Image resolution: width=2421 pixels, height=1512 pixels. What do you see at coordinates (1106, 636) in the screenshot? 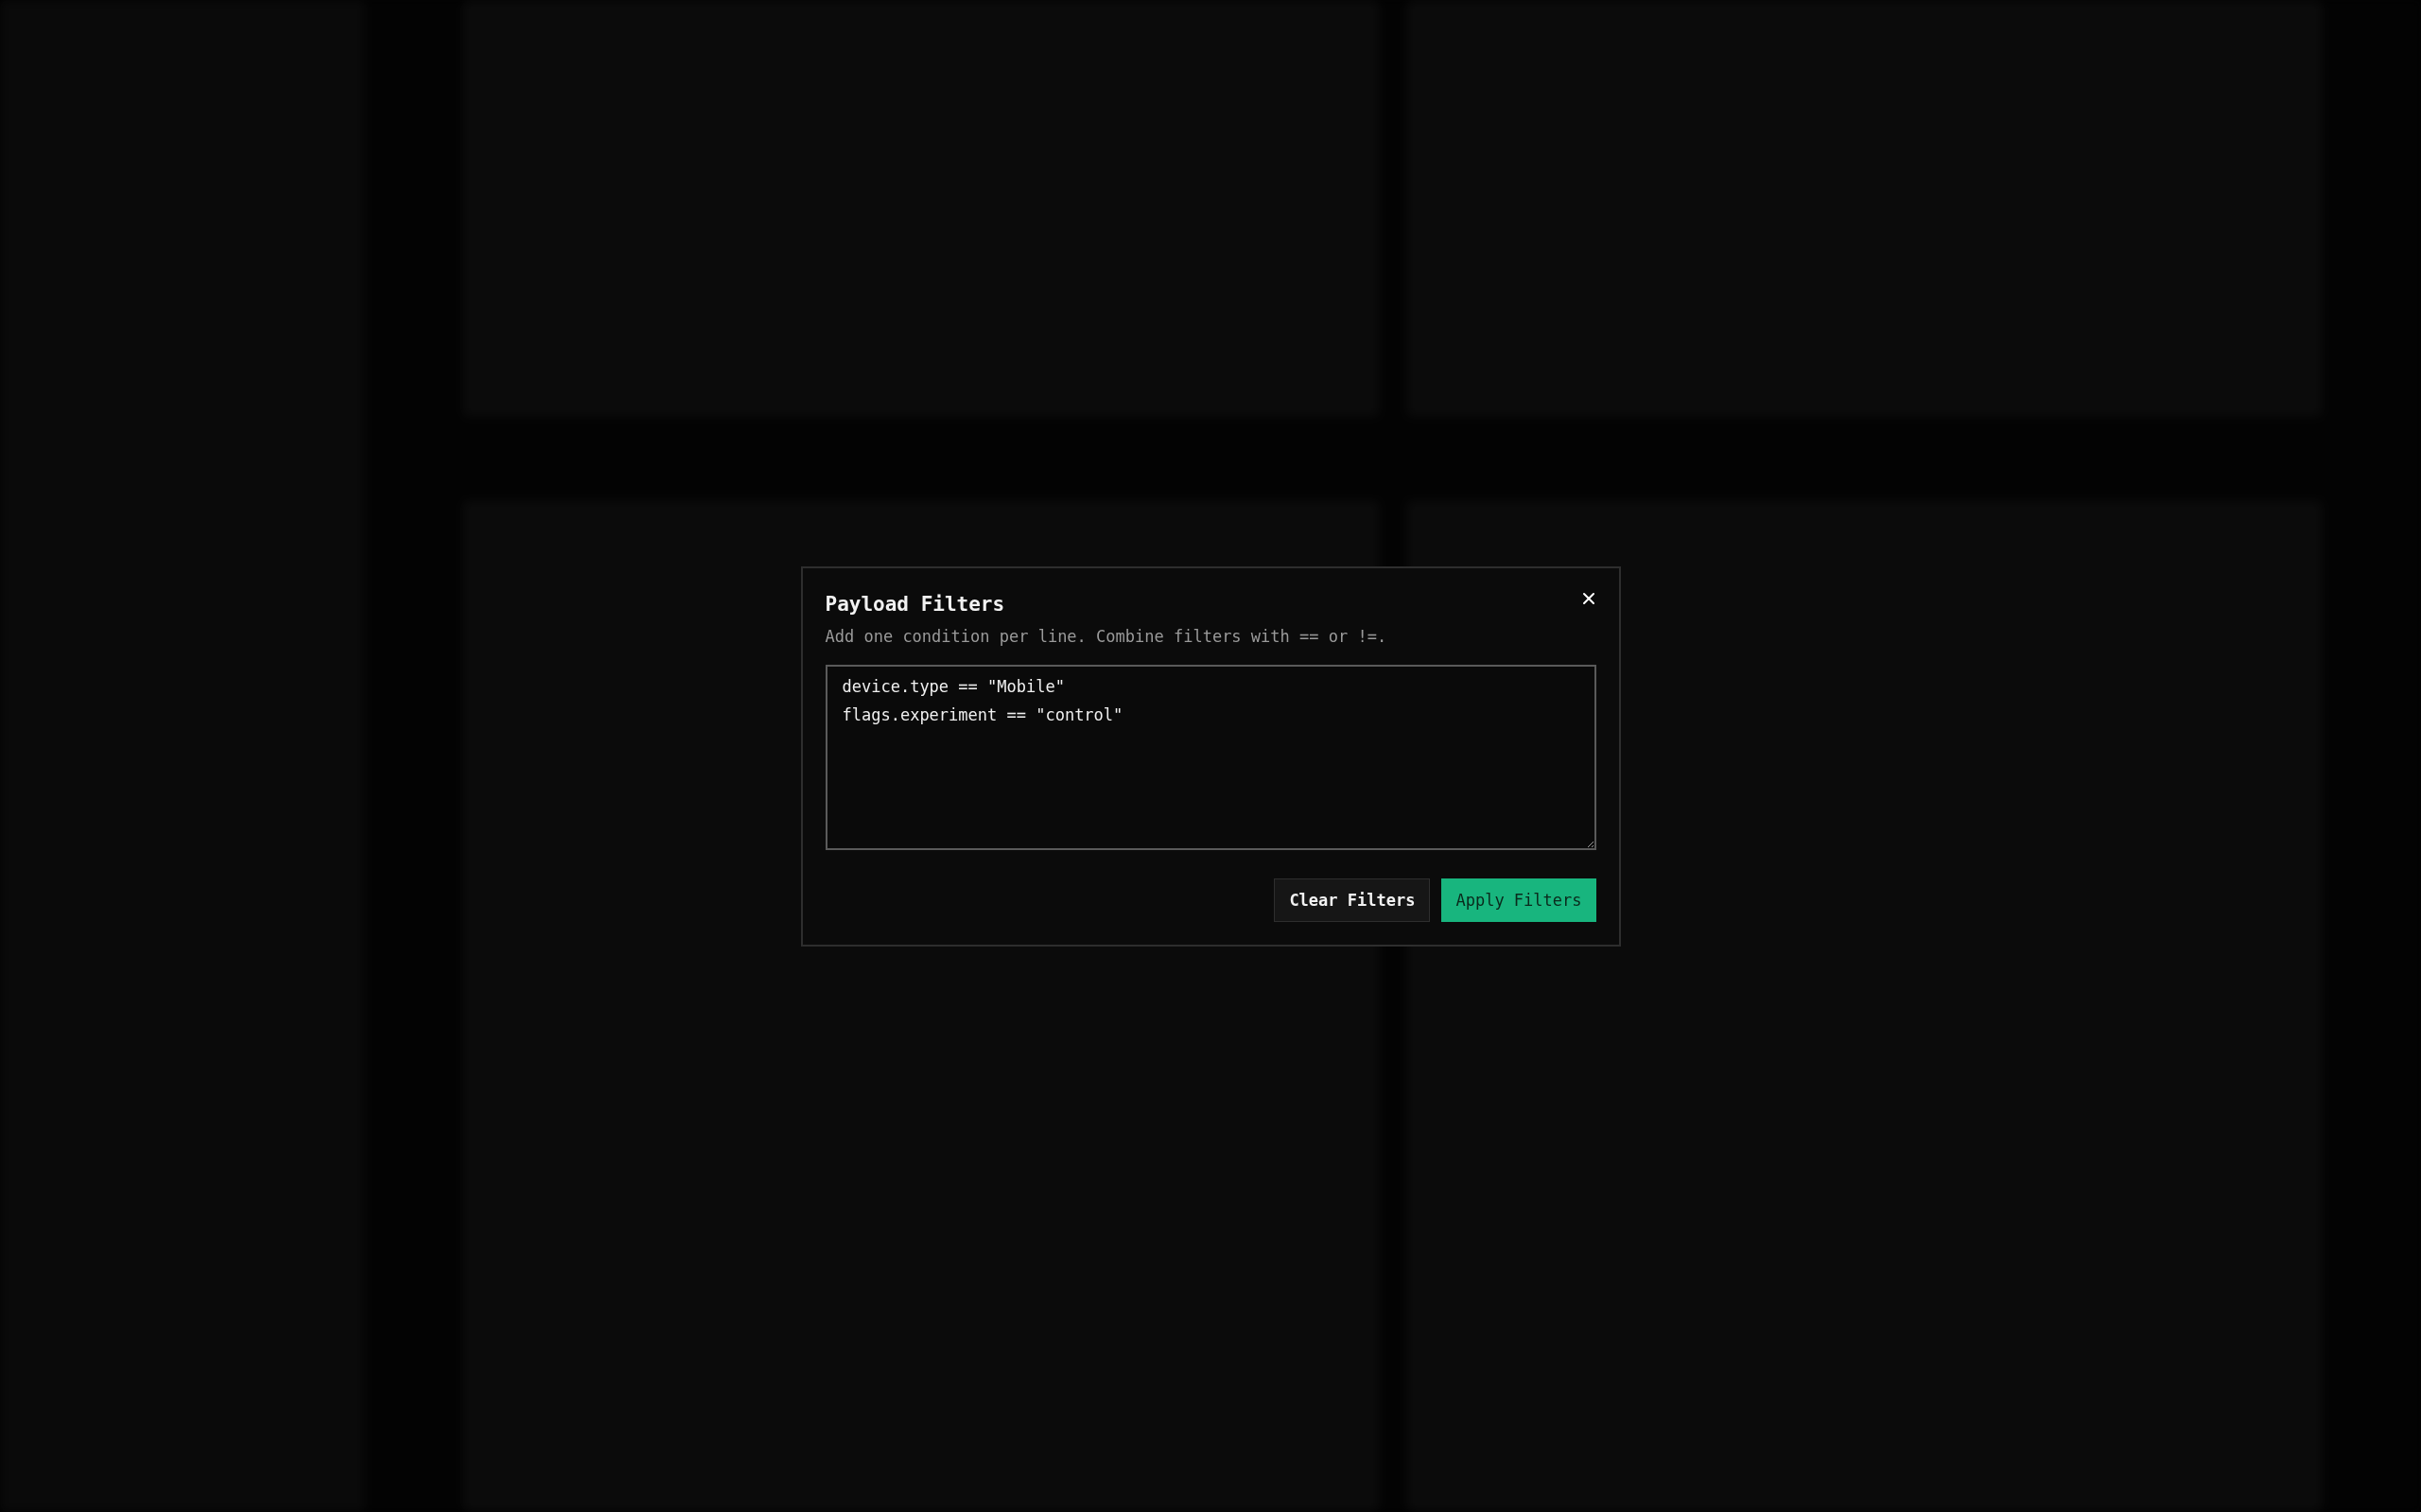
I see `dialog-description: Add one condition per line. Combine filters with == or !=.` at bounding box center [1106, 636].